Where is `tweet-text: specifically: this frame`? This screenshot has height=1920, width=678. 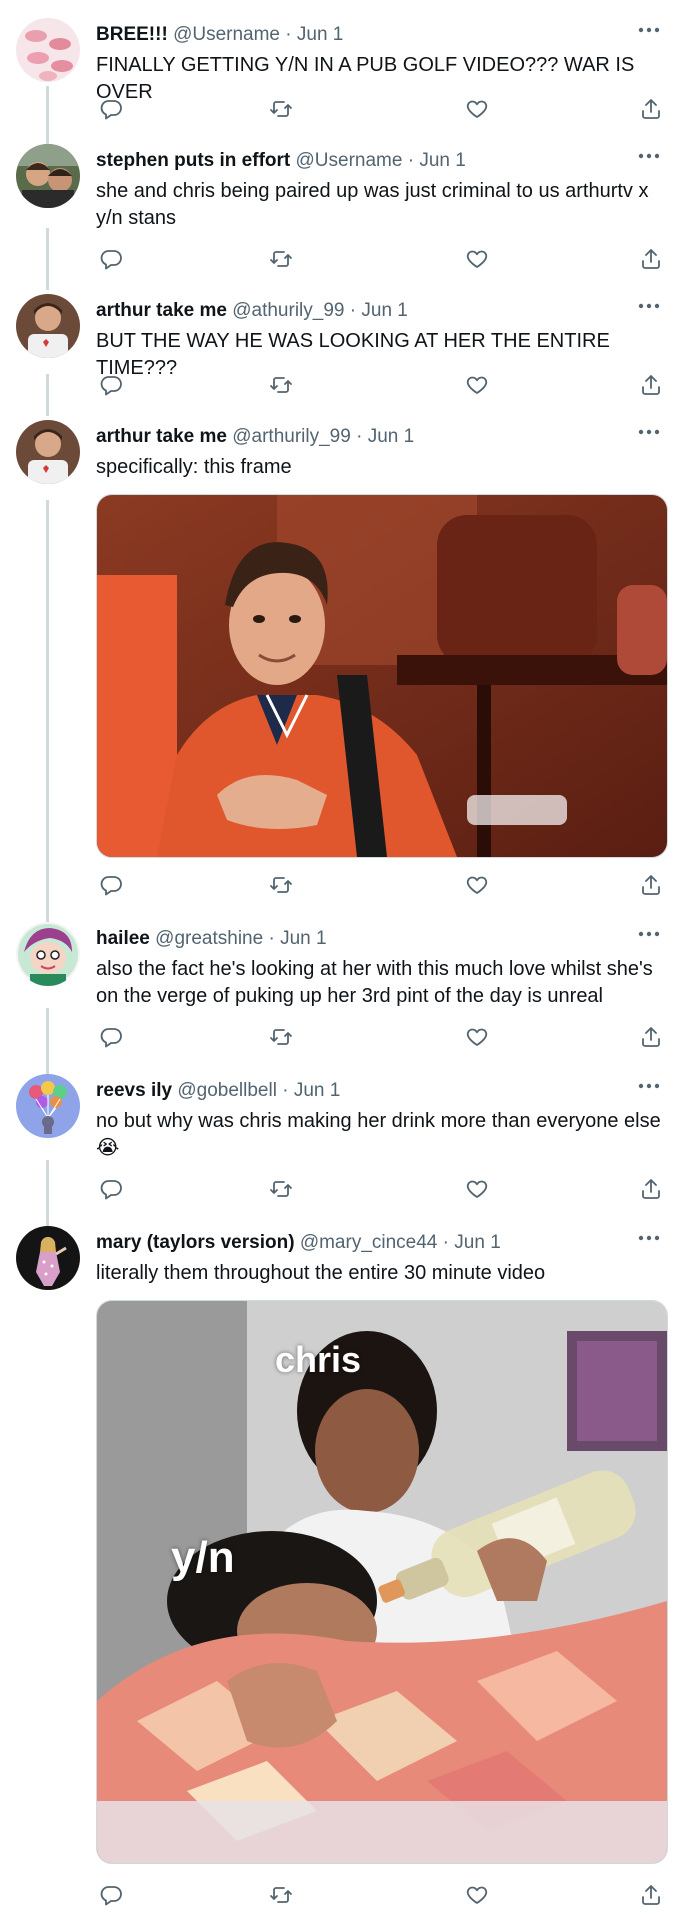 tweet-text: specifically: this frame is located at coordinates (194, 467).